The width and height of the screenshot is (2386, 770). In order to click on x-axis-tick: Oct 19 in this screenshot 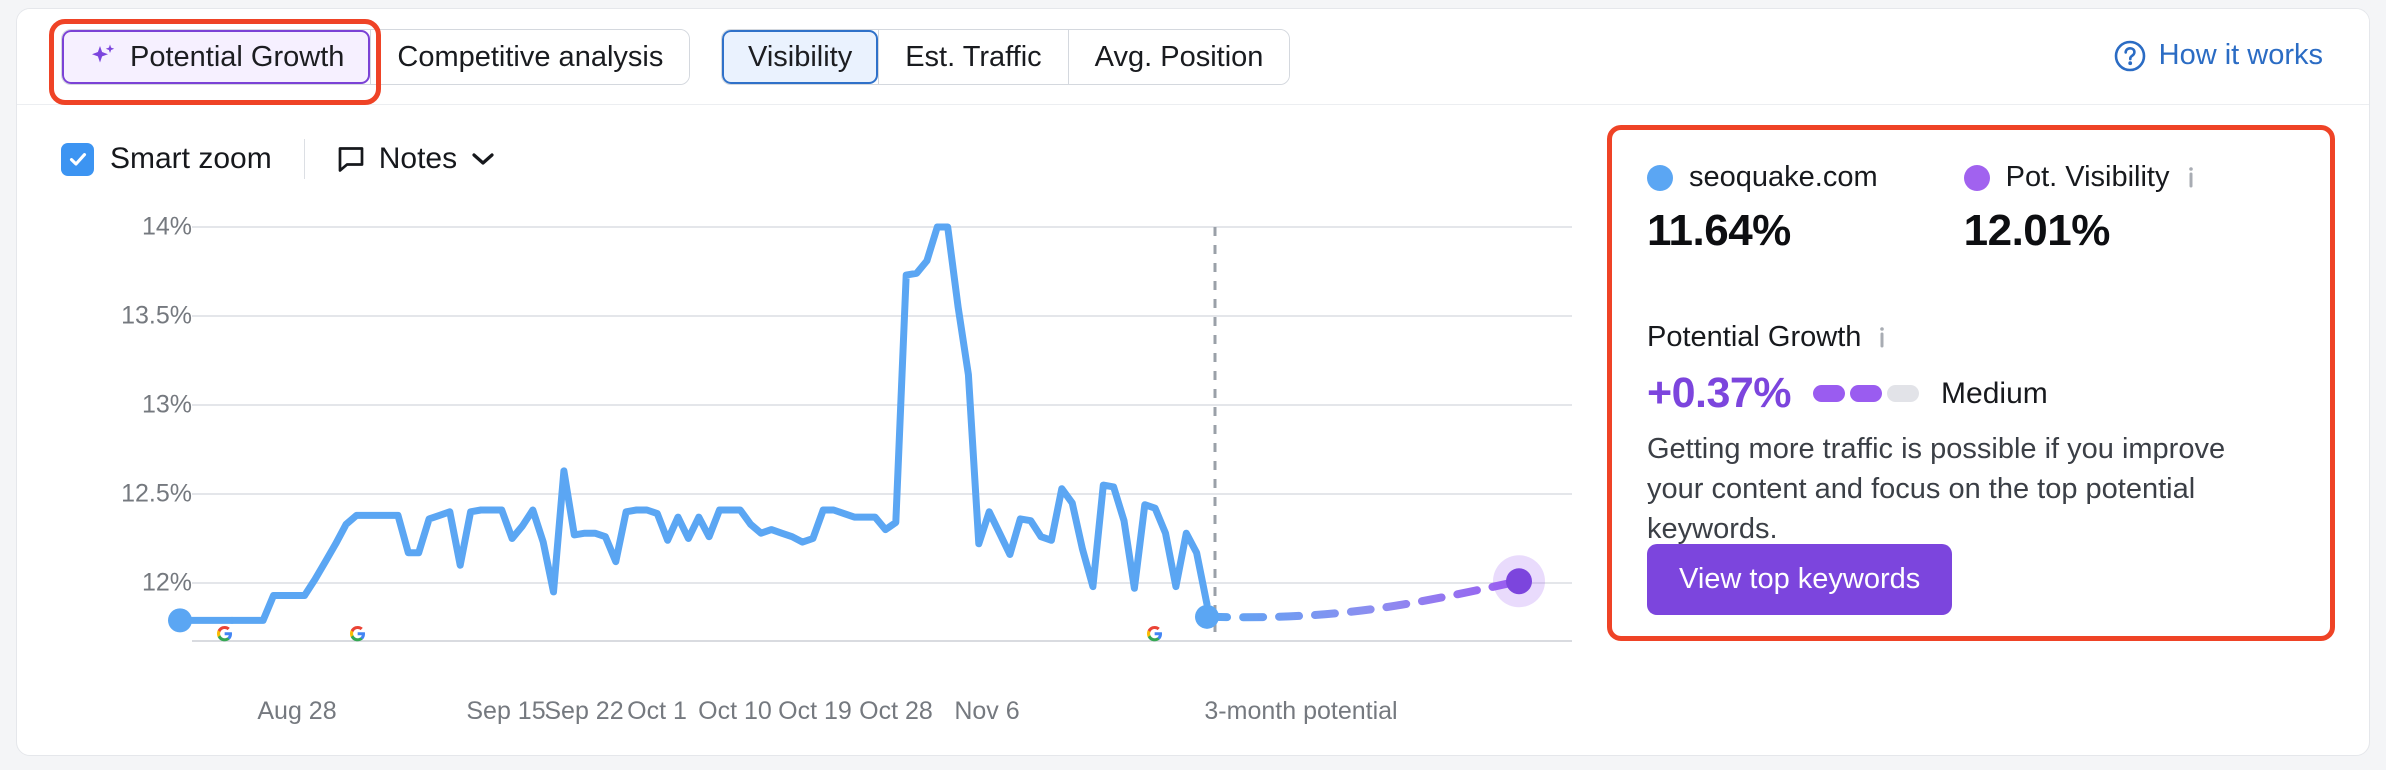, I will do `click(815, 711)`.